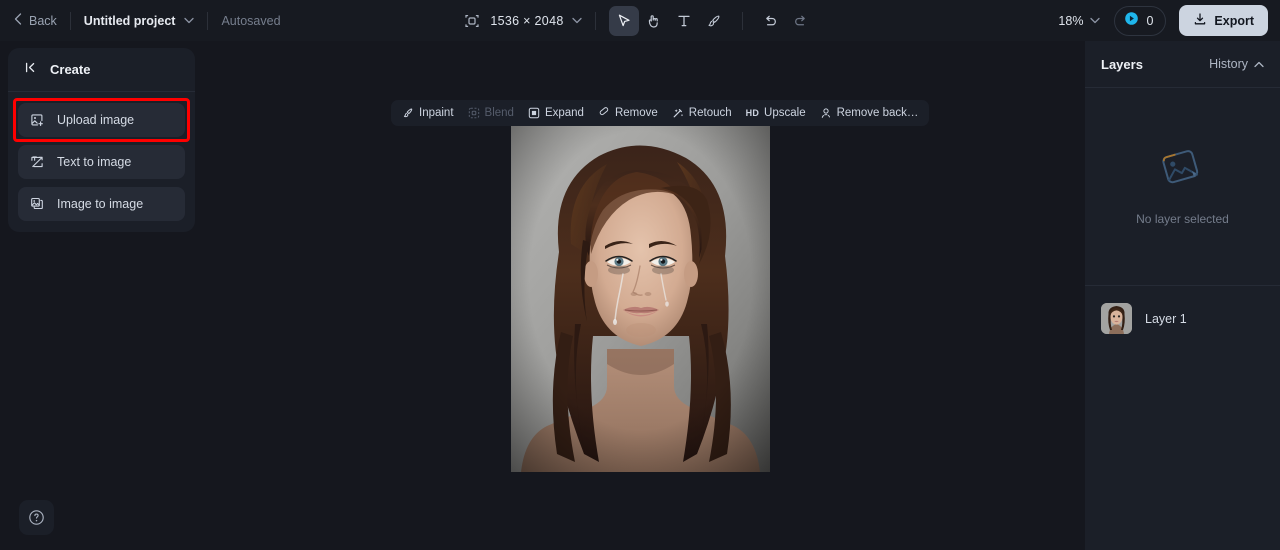 The width and height of the screenshot is (1280, 550). What do you see at coordinates (129, 20) in the screenshot?
I see `project-name: Untitled project` at bounding box center [129, 20].